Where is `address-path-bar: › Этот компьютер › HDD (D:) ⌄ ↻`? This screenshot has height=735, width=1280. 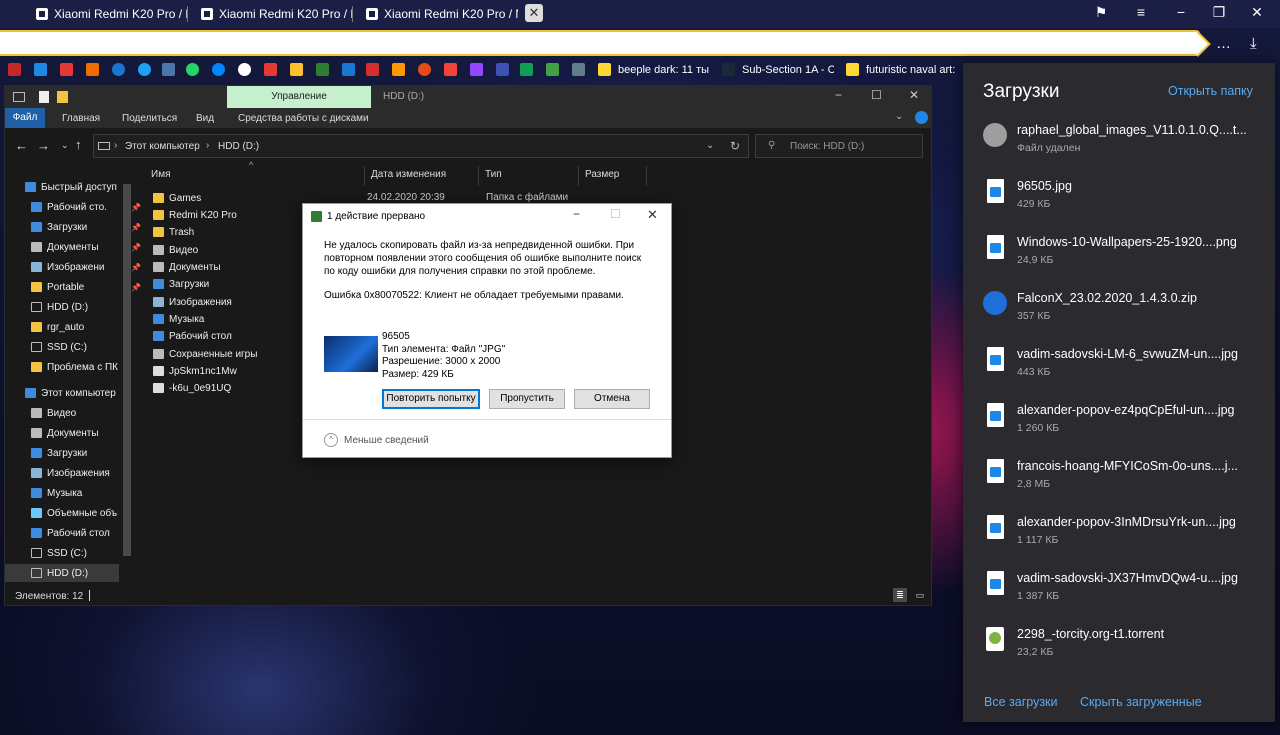
address-path-bar: › Этот компьютер › HDD (D:) ⌄ ↻ is located at coordinates (421, 146).